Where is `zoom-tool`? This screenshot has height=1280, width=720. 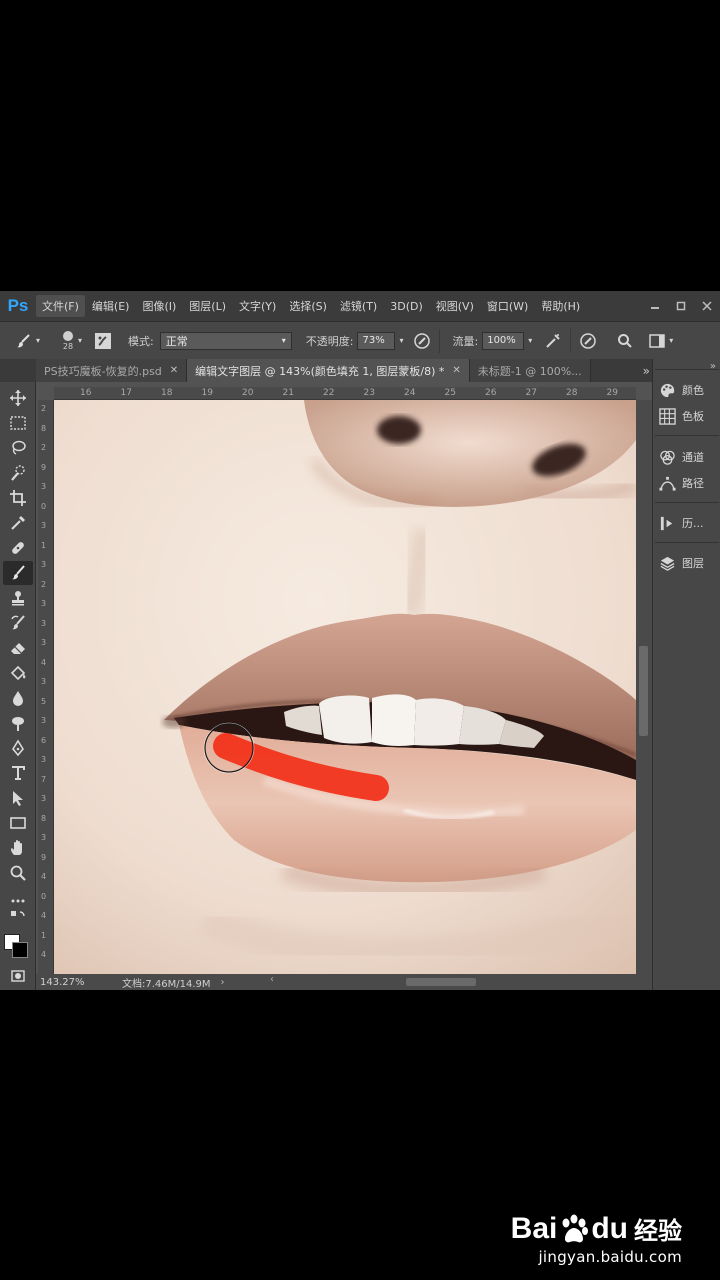 zoom-tool is located at coordinates (18, 873).